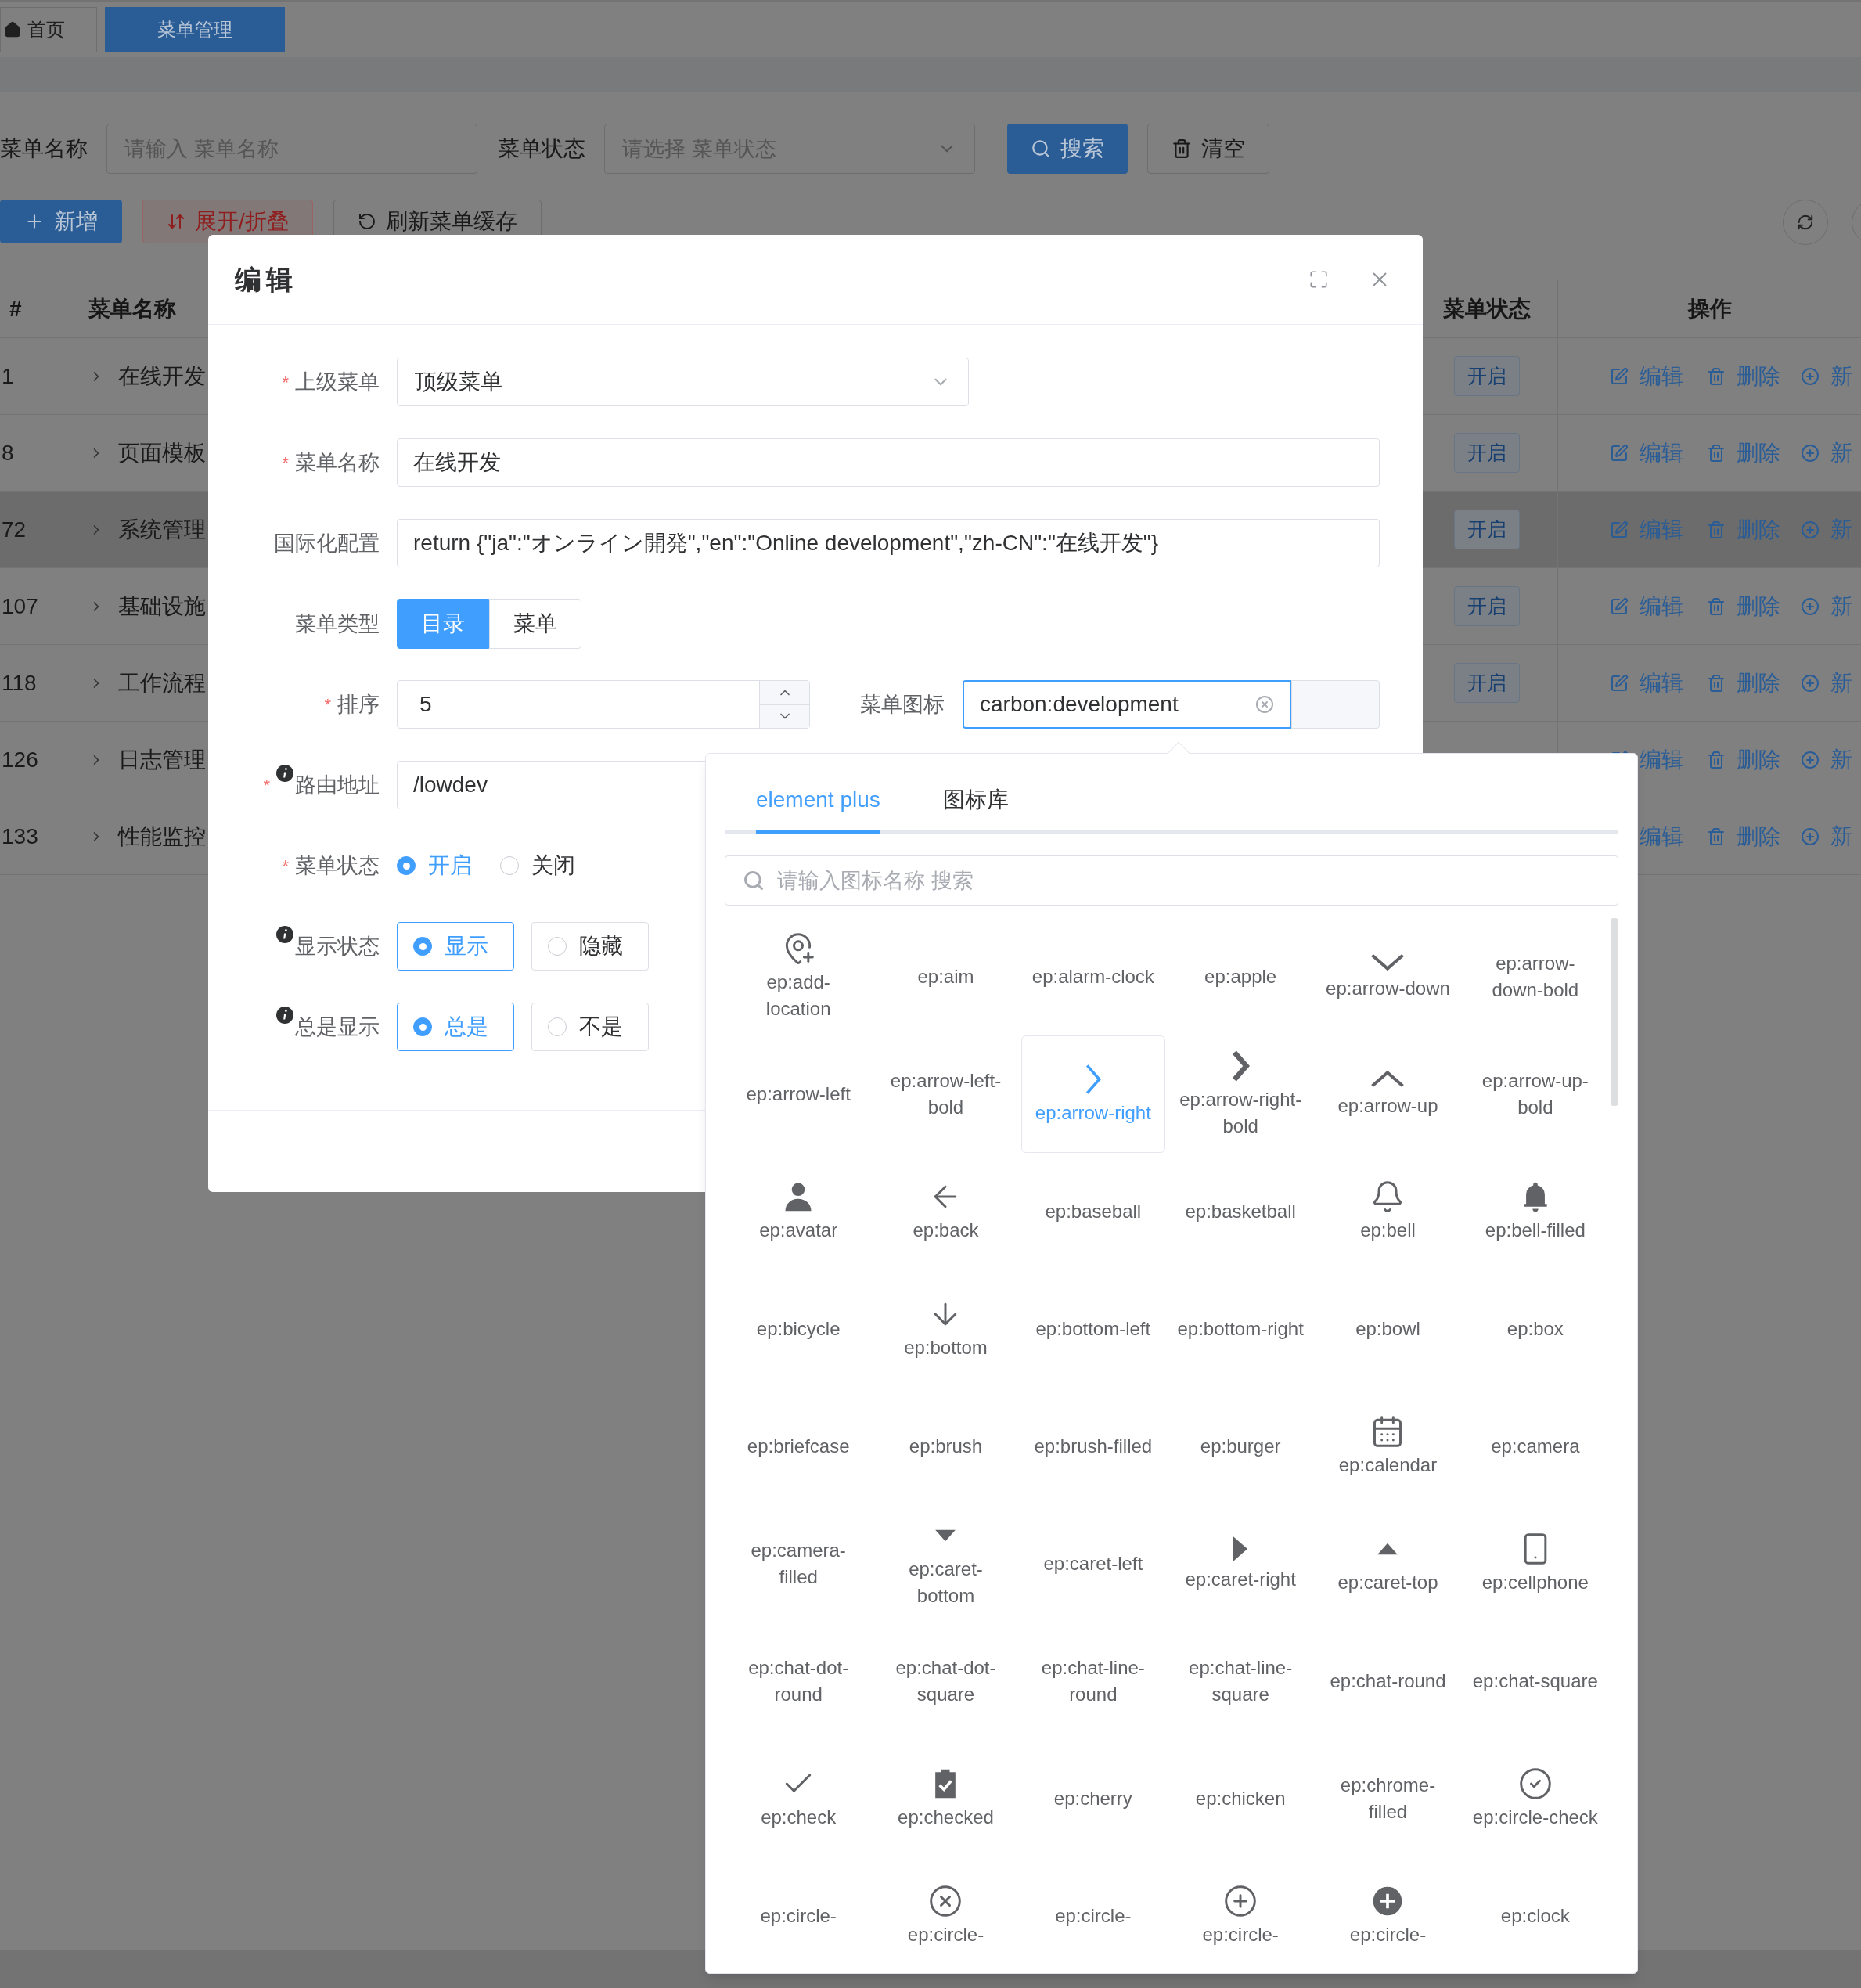 The image size is (1861, 1988). Describe the element at coordinates (1127, 704) in the screenshot. I see `icon-input: carbon:development` at that location.